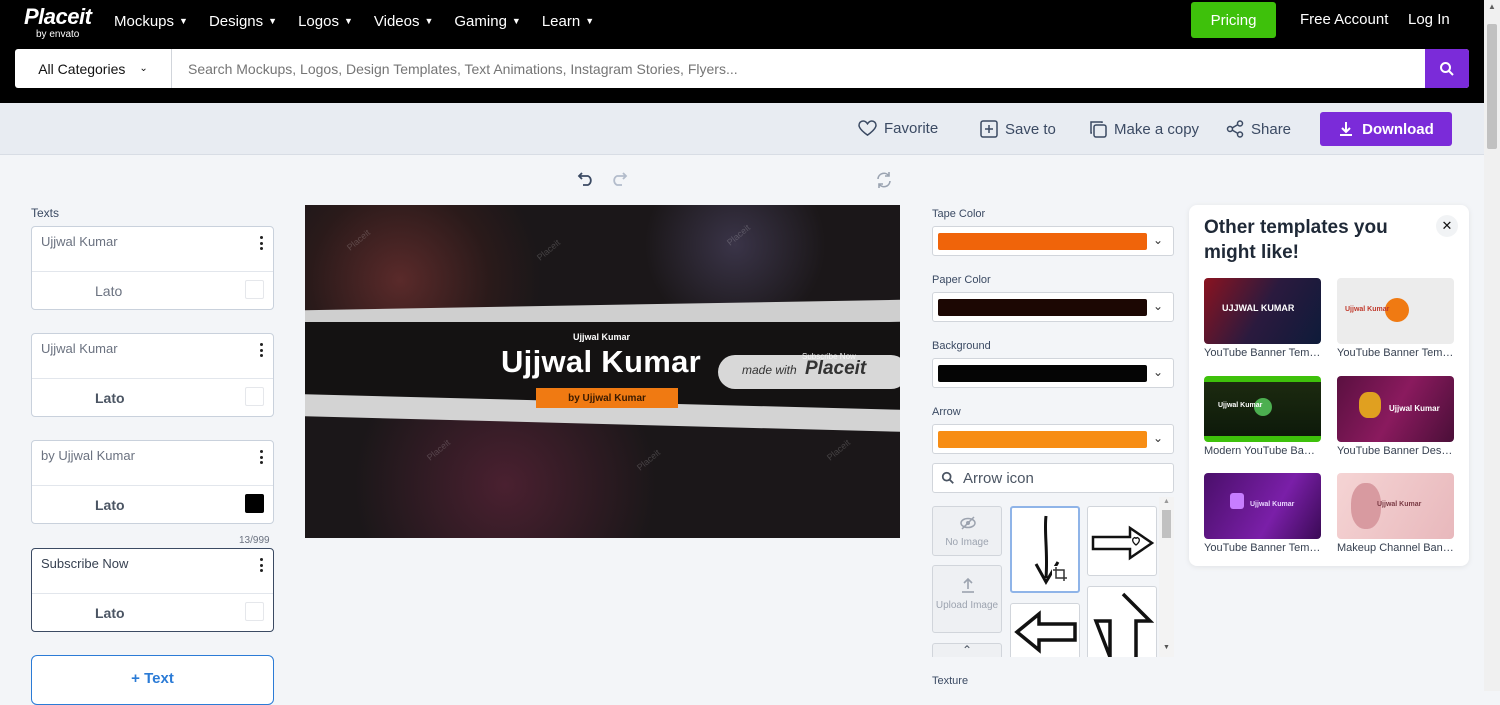  What do you see at coordinates (1045, 630) in the screenshot?
I see `arrow-option-left` at bounding box center [1045, 630].